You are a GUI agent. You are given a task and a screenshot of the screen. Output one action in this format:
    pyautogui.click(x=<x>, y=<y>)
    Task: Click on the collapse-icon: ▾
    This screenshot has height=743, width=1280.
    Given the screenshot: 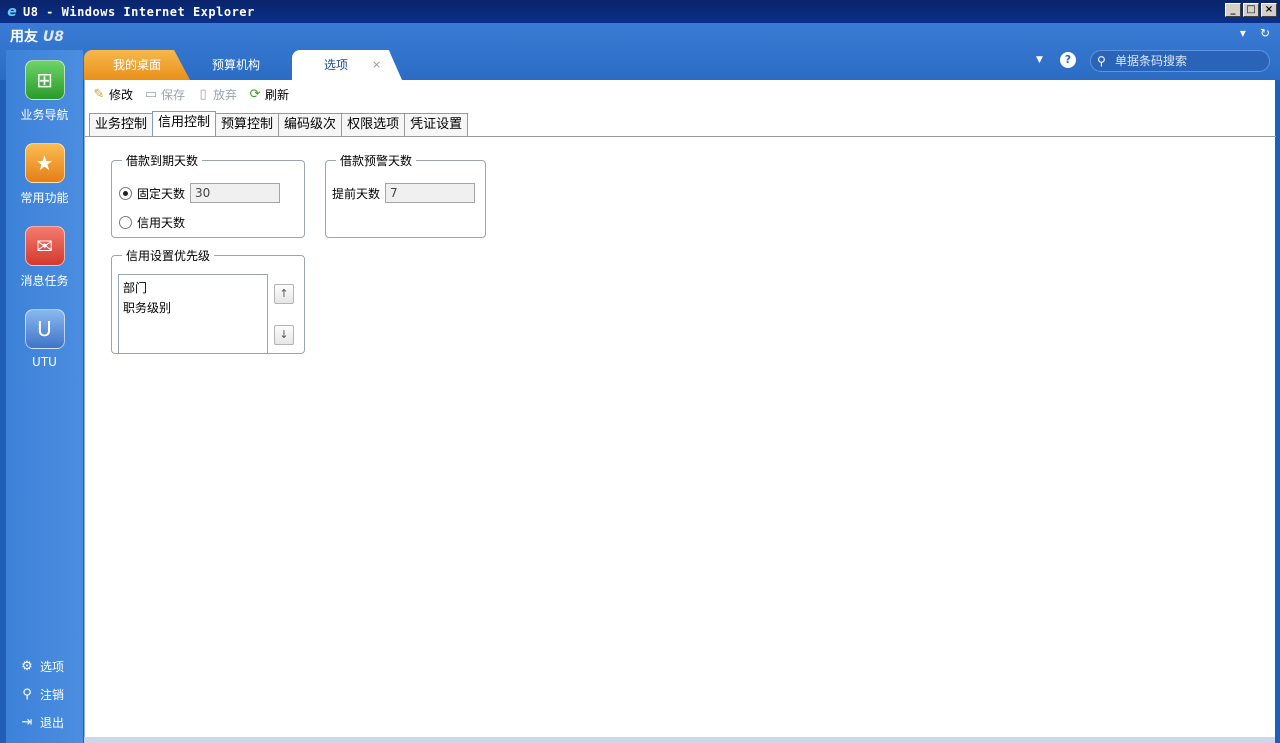 What is the action you would take?
    pyautogui.click(x=1243, y=33)
    